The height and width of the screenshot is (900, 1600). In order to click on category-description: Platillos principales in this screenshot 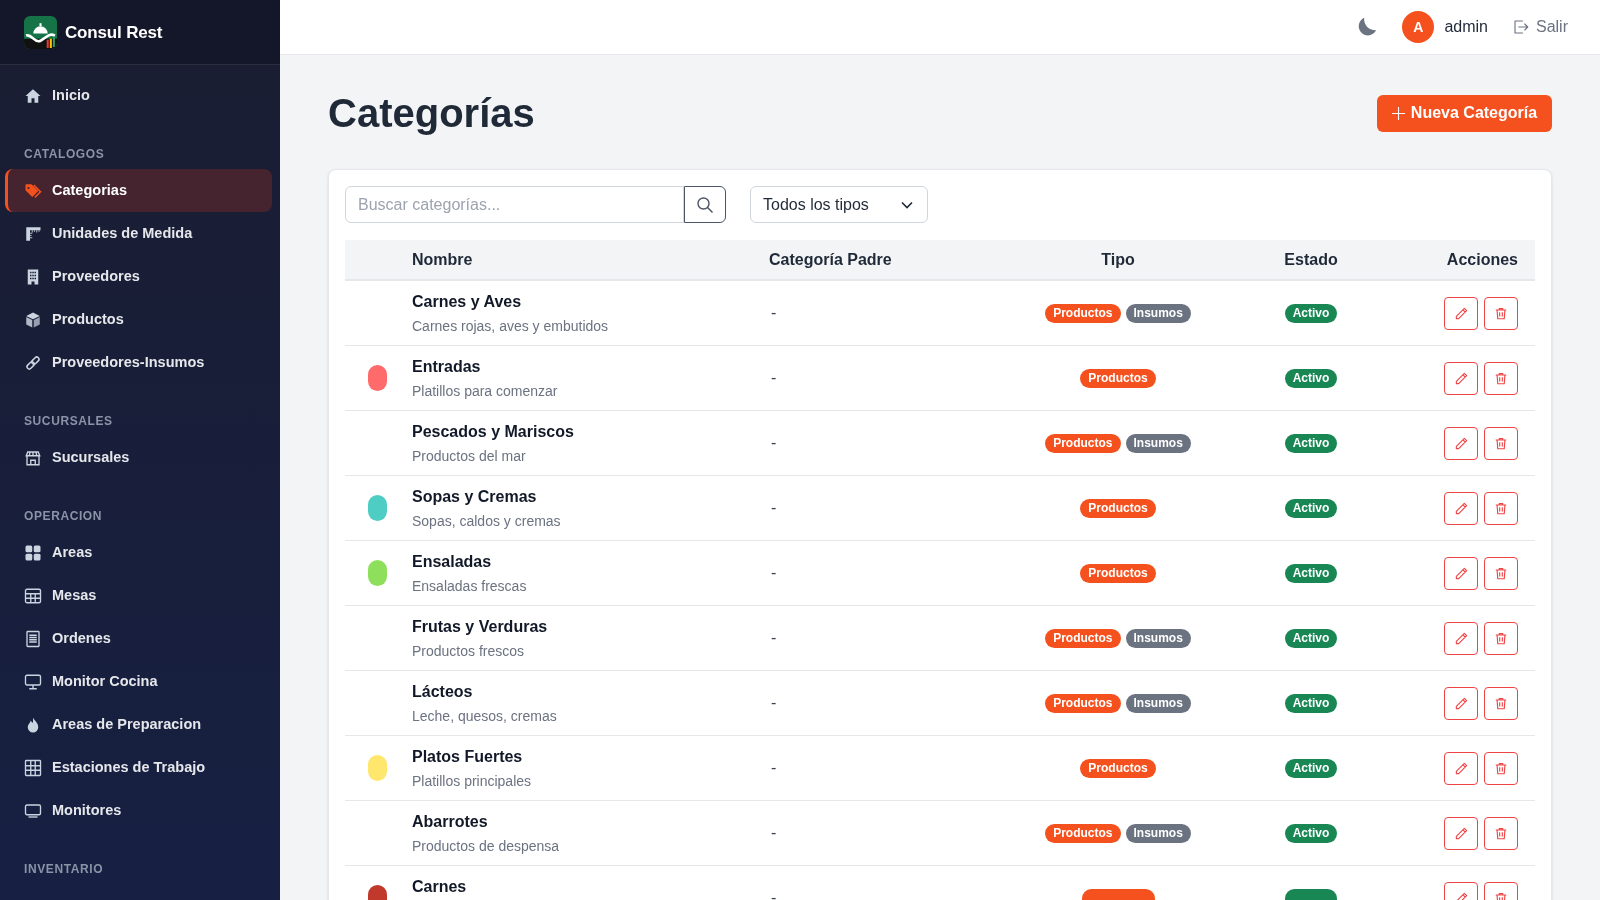, I will do `click(472, 781)`.